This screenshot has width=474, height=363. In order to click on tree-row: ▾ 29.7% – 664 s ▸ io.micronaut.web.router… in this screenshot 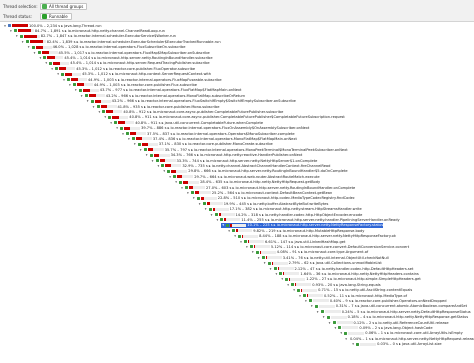, I will do `click(243, 176)`.